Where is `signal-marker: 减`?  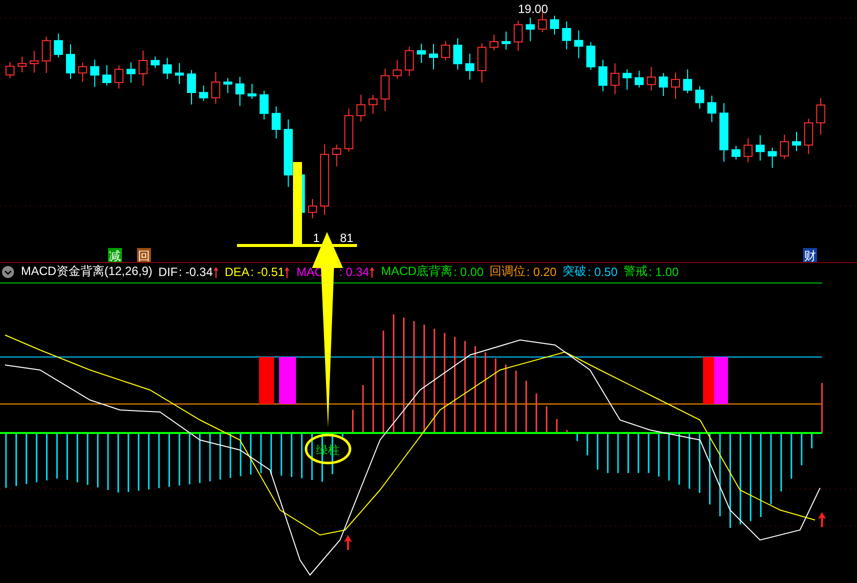
signal-marker: 减 is located at coordinates (115, 255).